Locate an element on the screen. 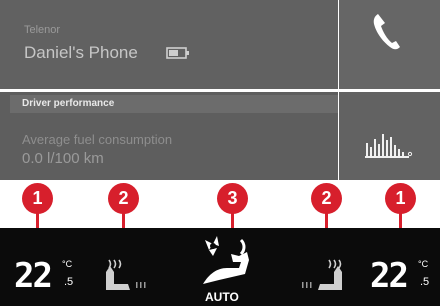 Image resolution: width=440 pixels, height=306 pixels. callout-badge: 3 is located at coordinates (232, 198).